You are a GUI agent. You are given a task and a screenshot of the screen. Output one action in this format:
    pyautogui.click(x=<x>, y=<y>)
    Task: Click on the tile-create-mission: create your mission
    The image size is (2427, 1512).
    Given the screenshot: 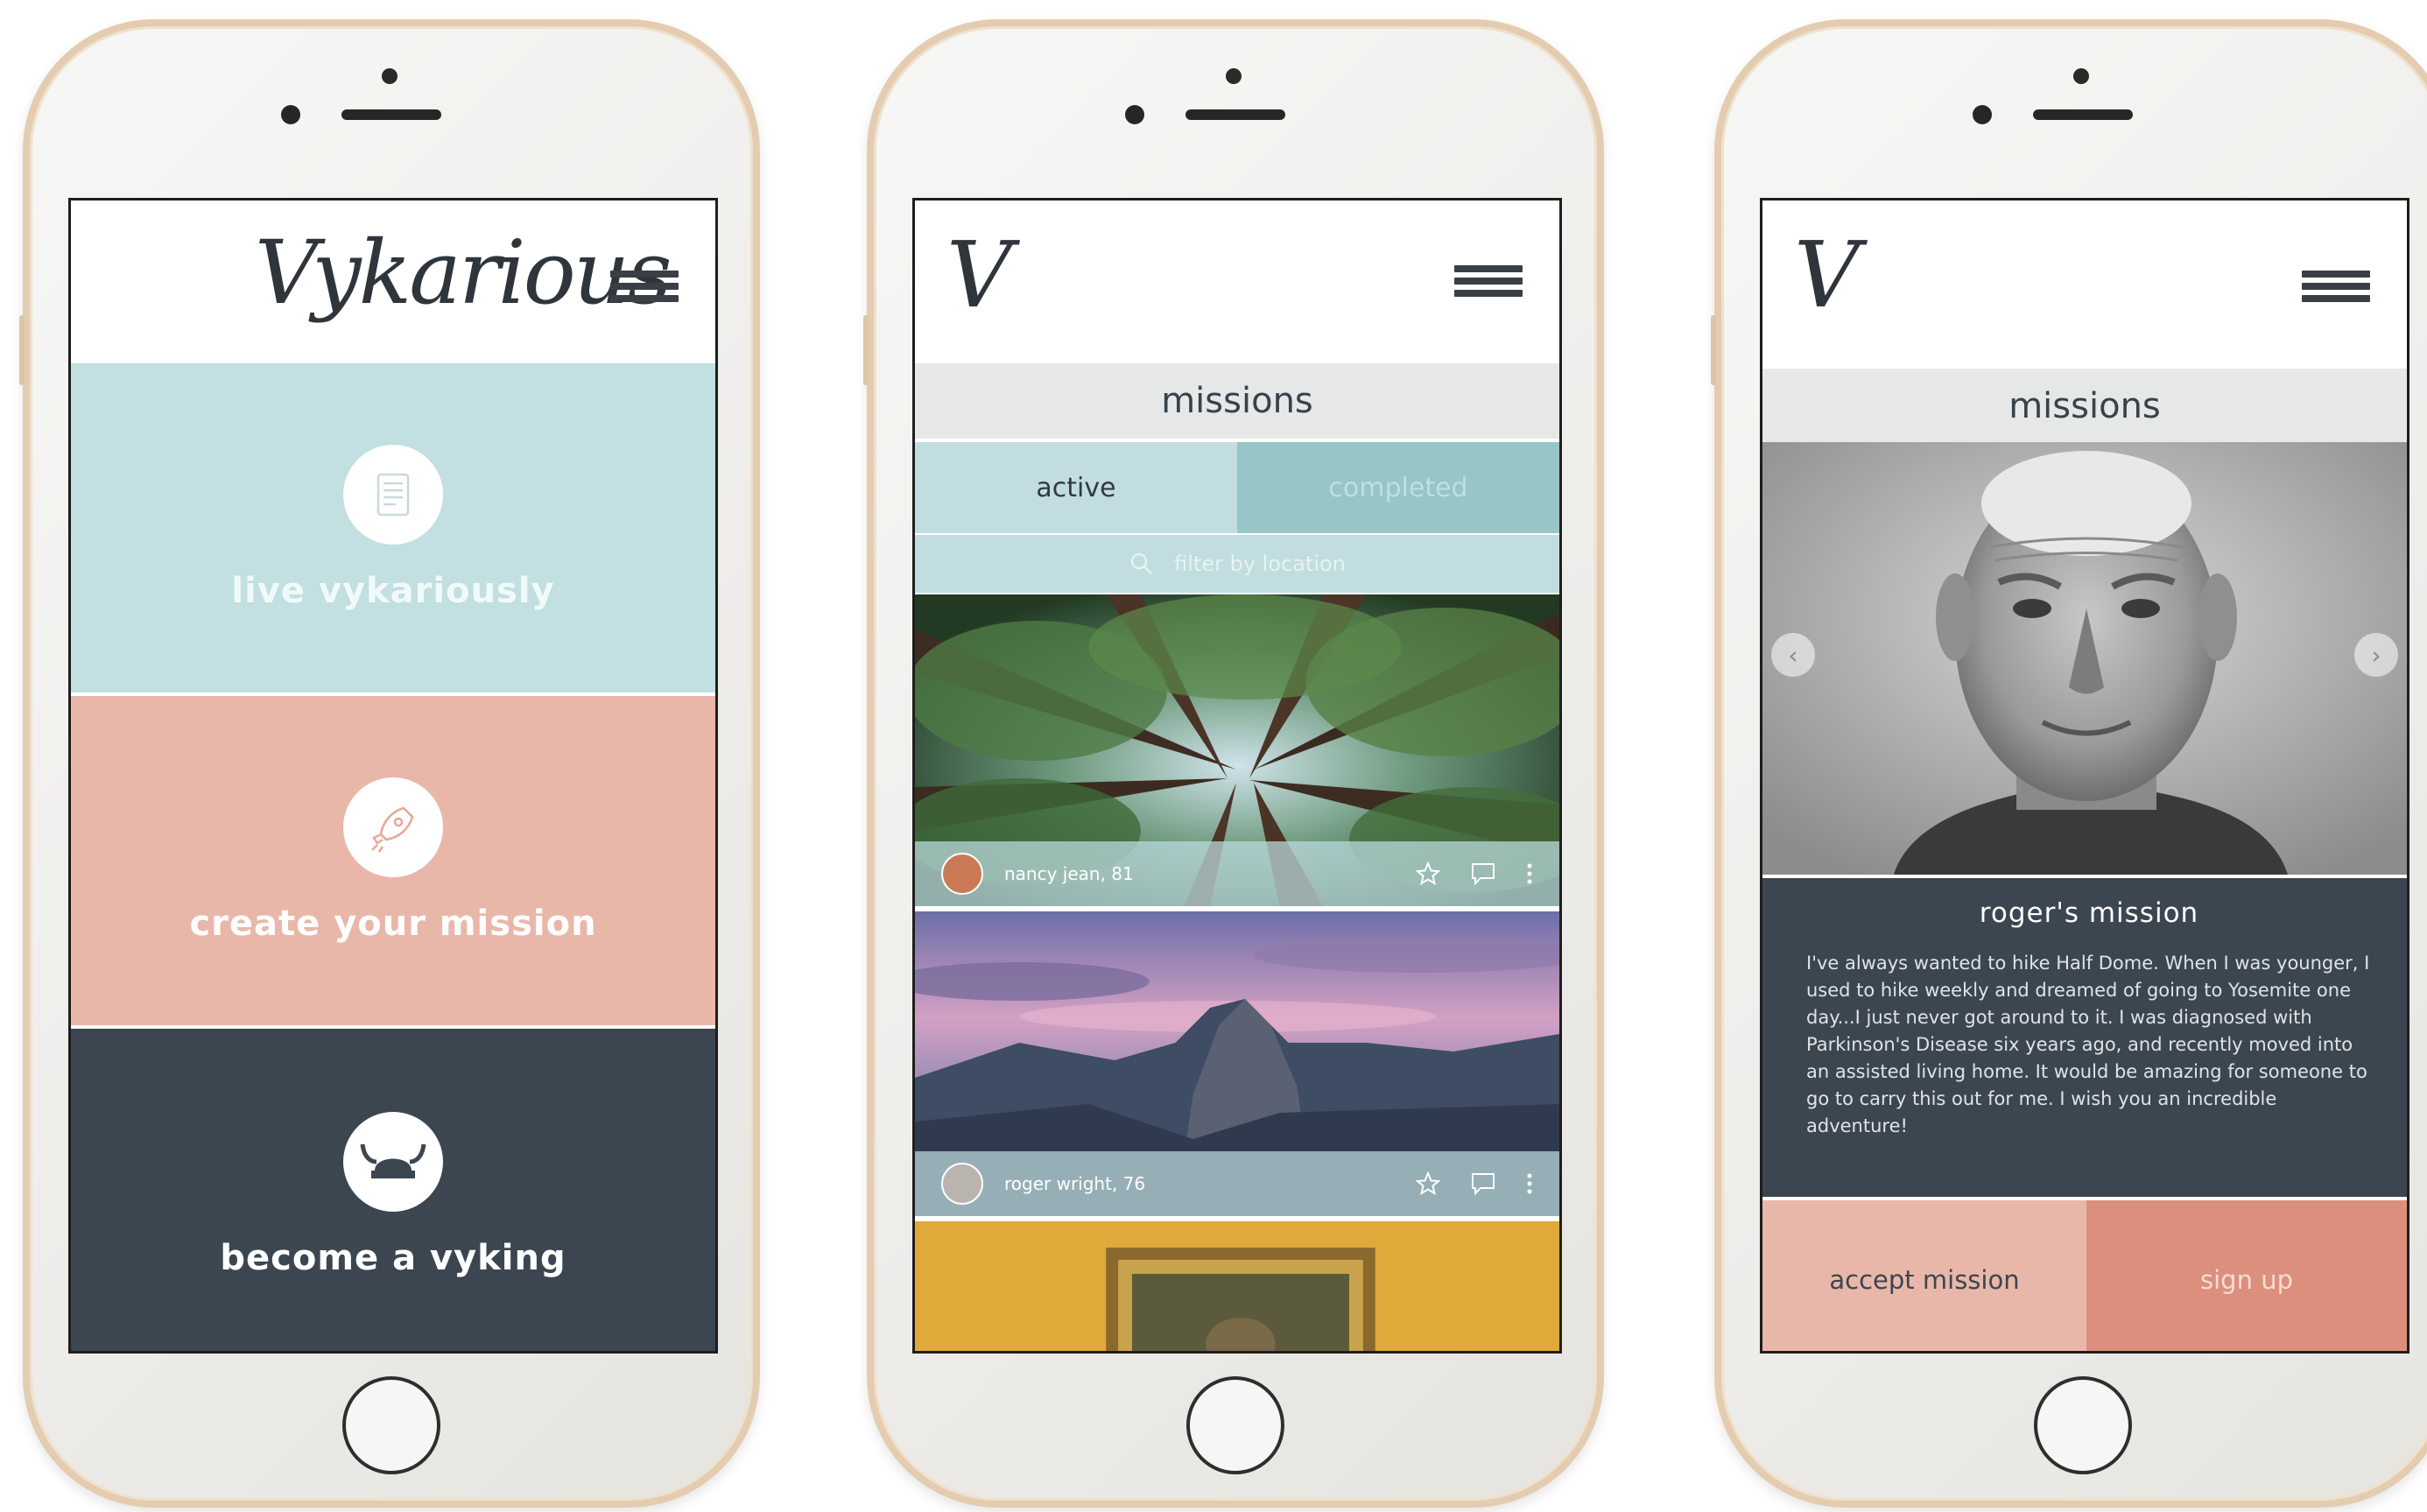 What is the action you would take?
    pyautogui.click(x=393, y=860)
    